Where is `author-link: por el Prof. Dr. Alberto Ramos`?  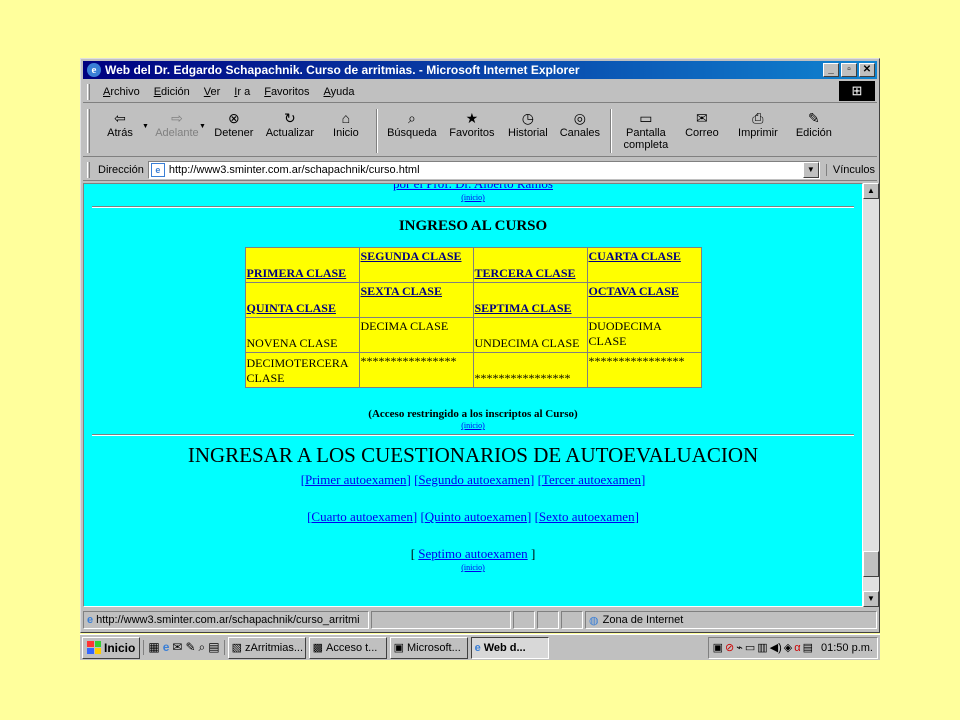
author-link: por el Prof. Dr. Alberto Ramos is located at coordinates (473, 187).